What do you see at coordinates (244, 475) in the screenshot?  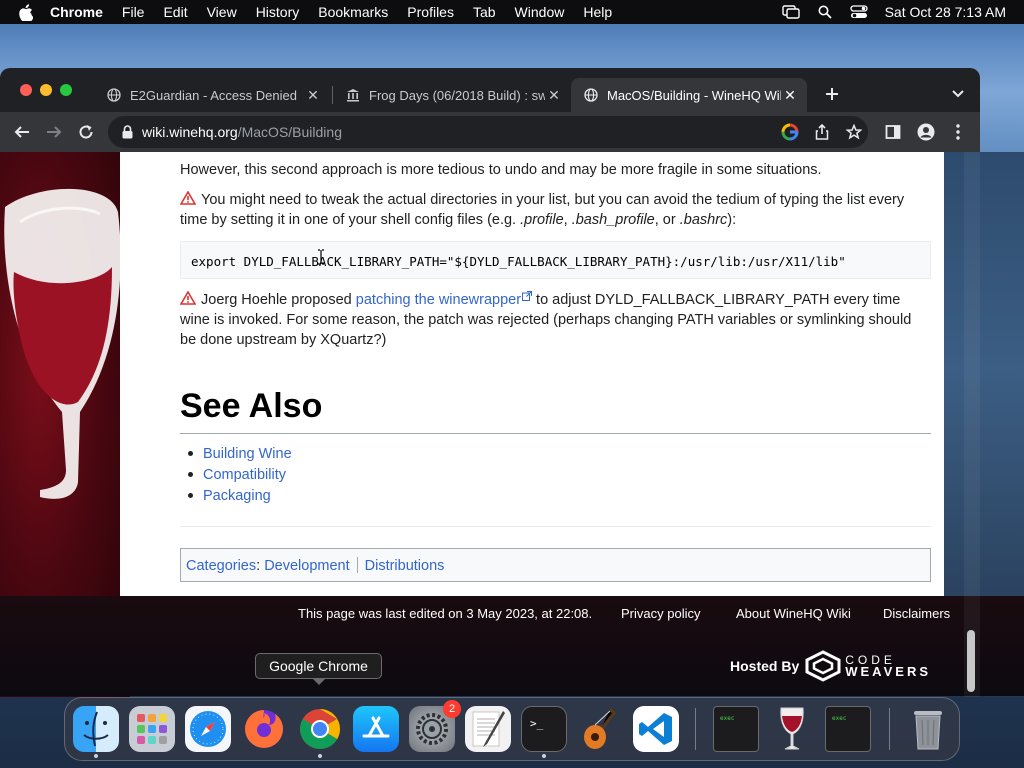 I see `link-compatibility: Compatibility` at bounding box center [244, 475].